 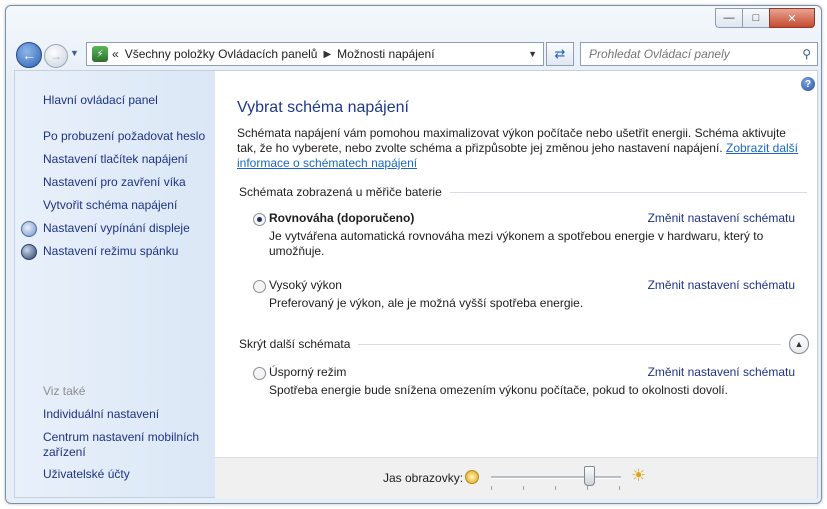 I want to click on sidebar-item-display-off: Nastavení vypínání displeje, so click(x=116, y=228).